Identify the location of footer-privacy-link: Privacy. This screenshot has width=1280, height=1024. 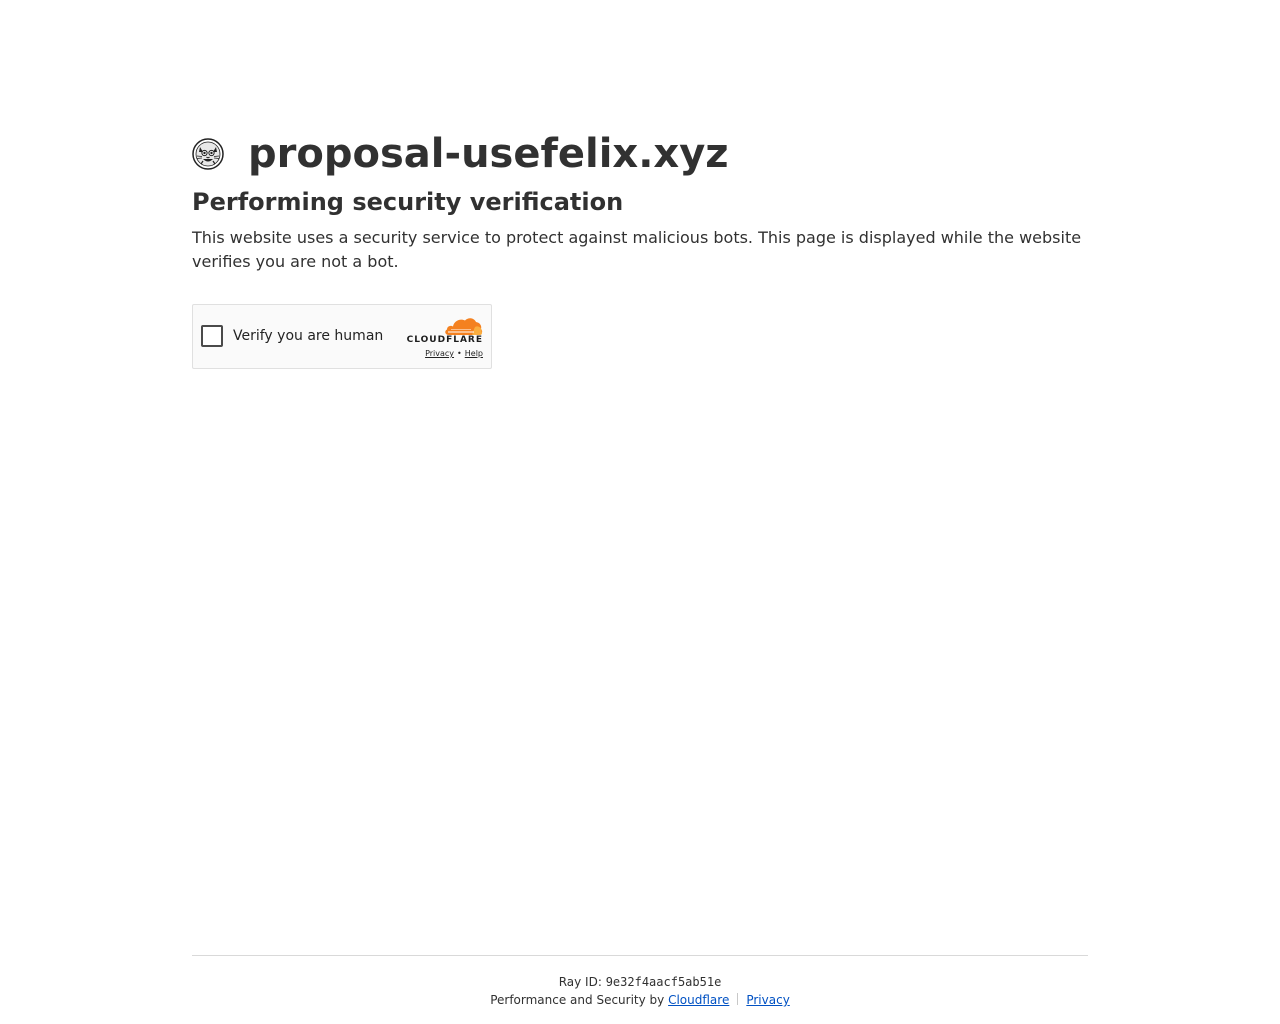
(767, 1000).